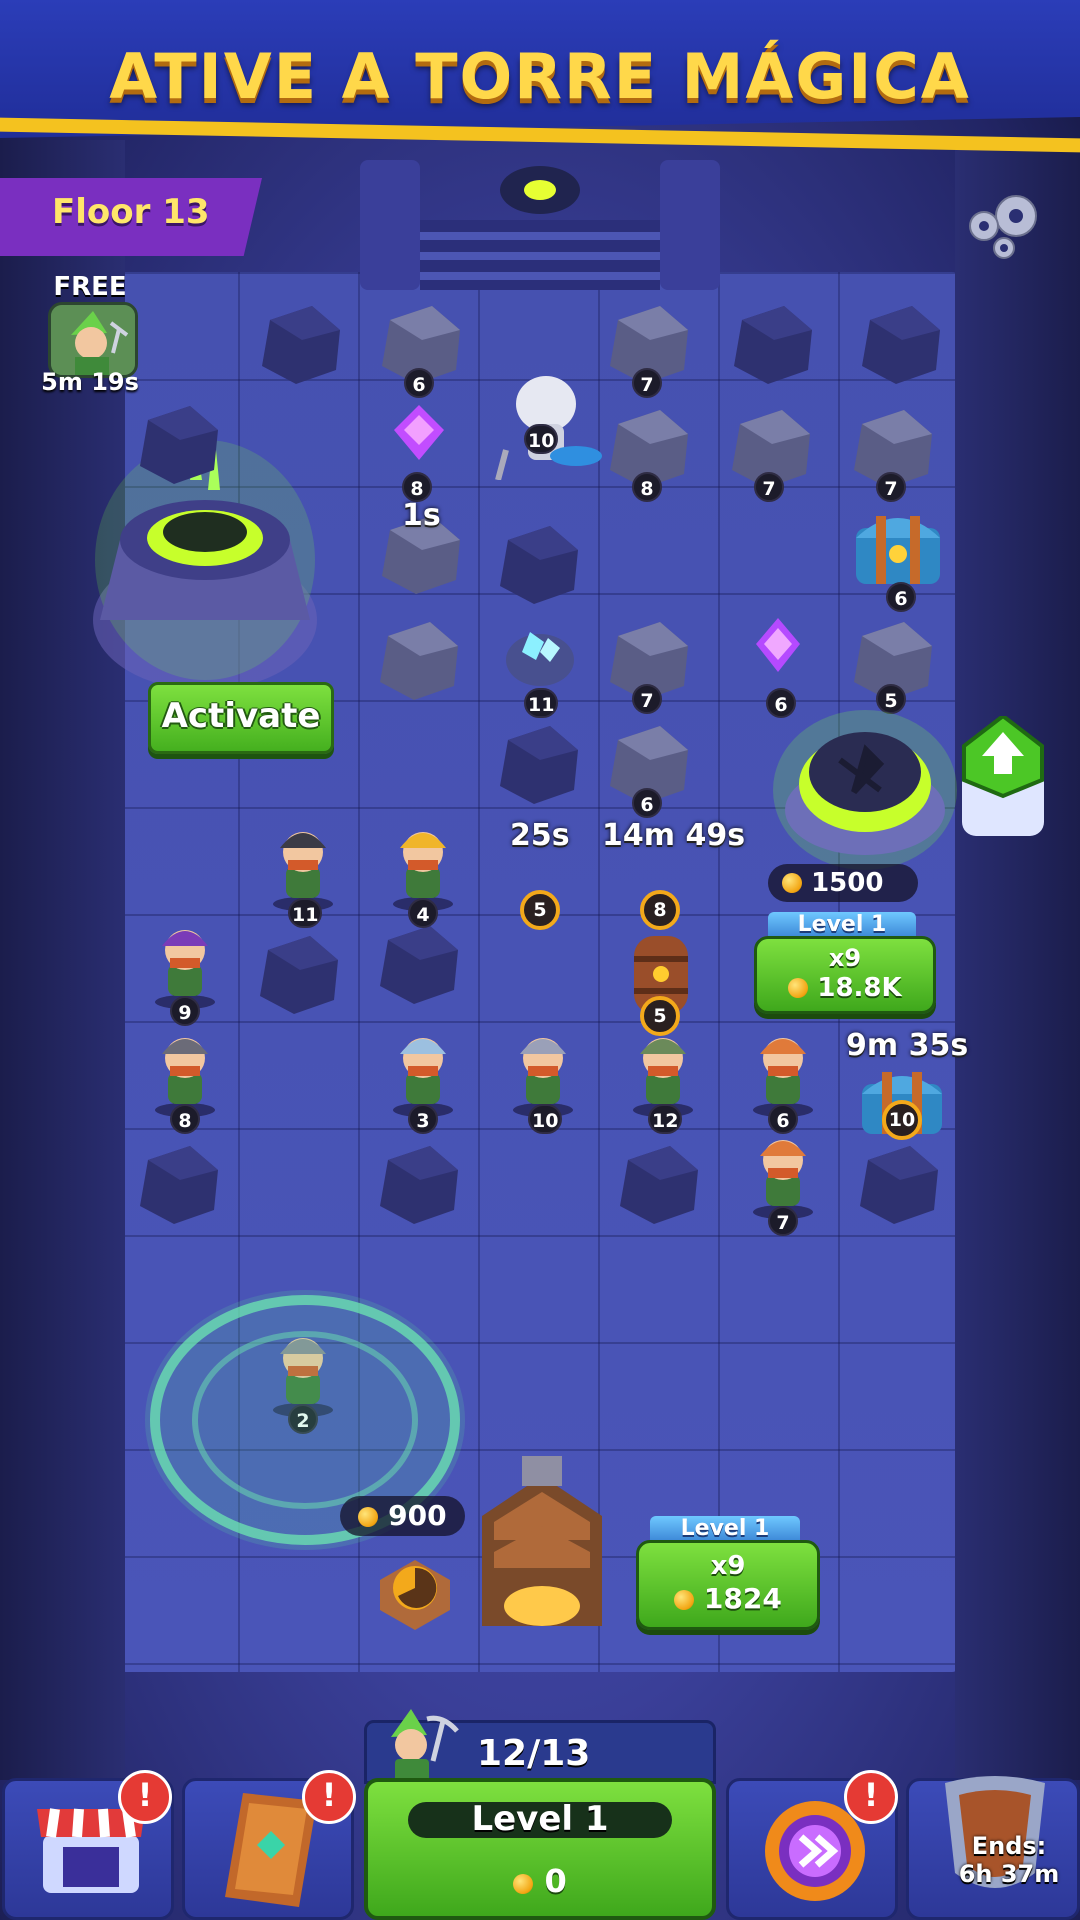 The height and width of the screenshot is (1920, 1080). What do you see at coordinates (1017, 960) in the screenshot?
I see `cave-wall-right` at bounding box center [1017, 960].